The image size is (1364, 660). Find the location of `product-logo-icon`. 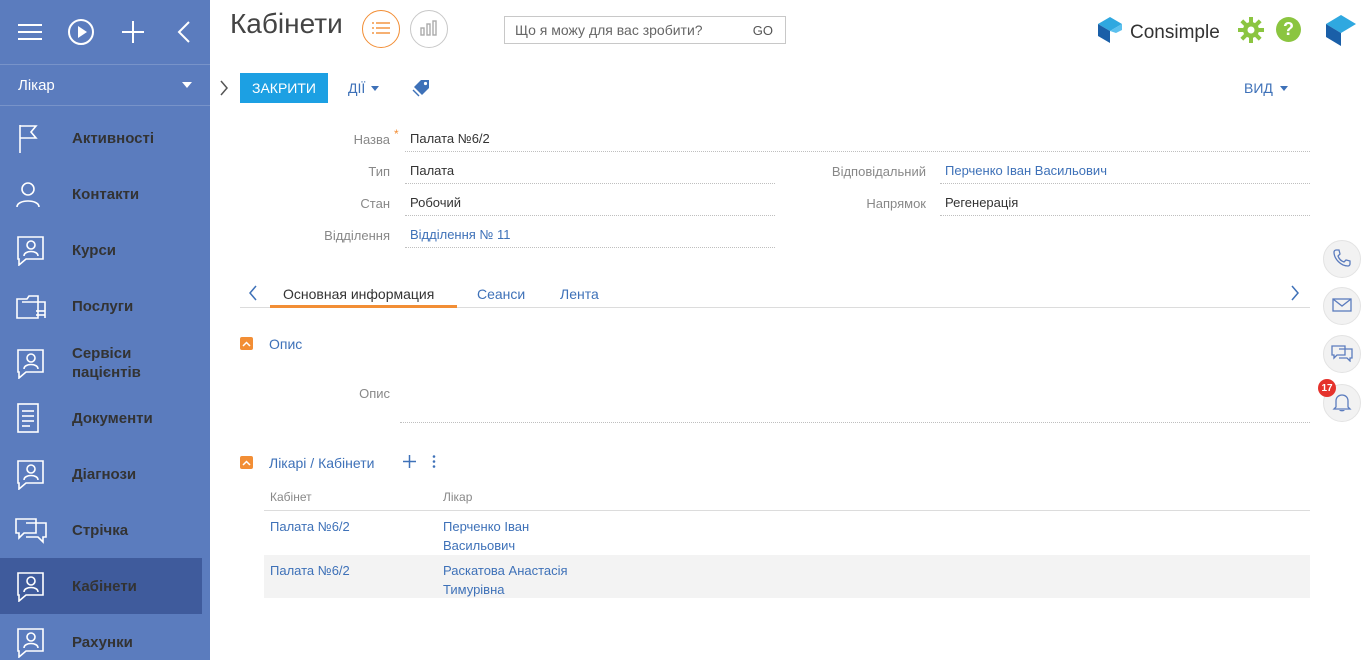

product-logo-icon is located at coordinates (1341, 31).